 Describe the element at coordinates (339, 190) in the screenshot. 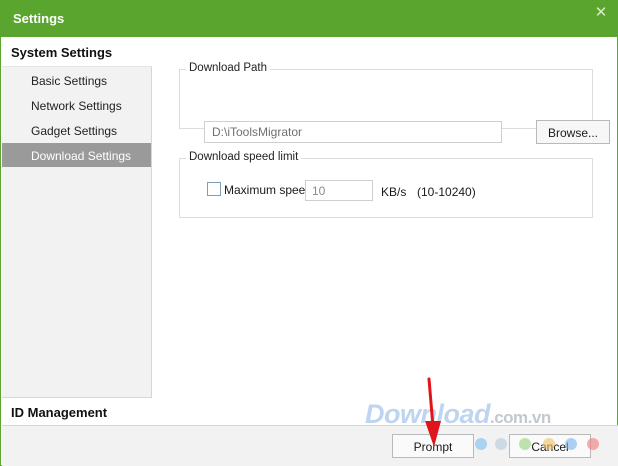

I see `maximum-speed-input: 10` at that location.